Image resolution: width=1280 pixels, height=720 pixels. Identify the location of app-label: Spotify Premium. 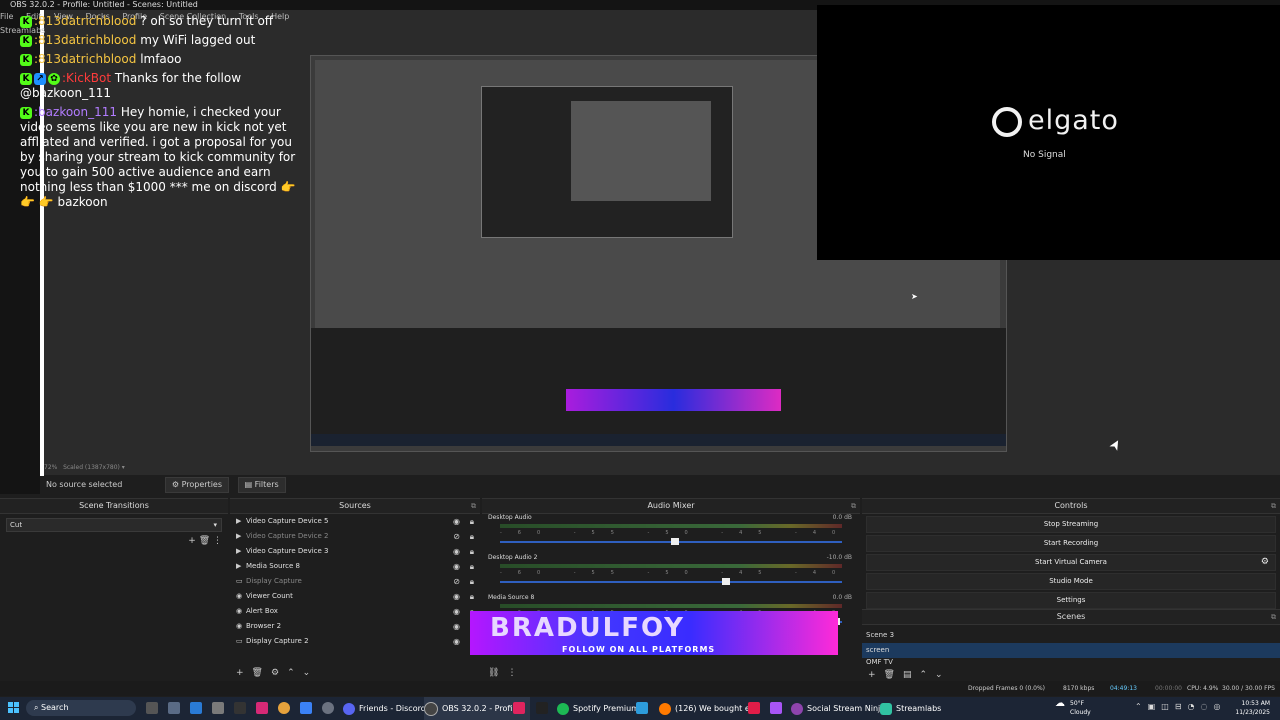
(606, 708).